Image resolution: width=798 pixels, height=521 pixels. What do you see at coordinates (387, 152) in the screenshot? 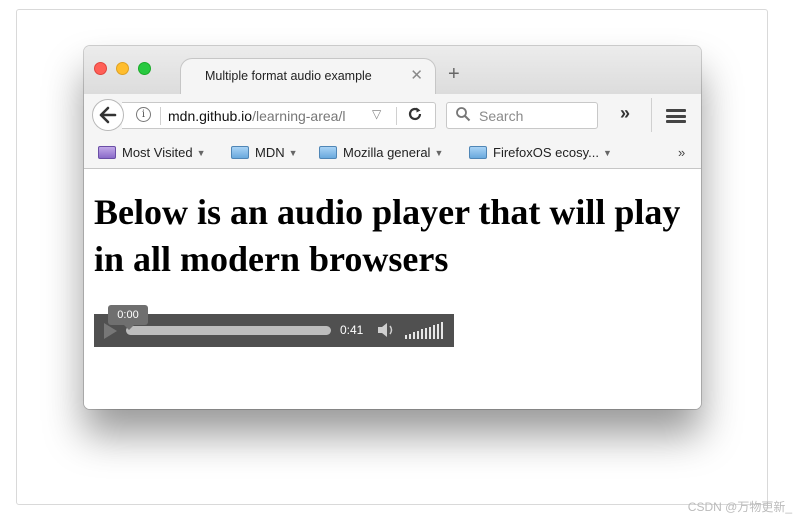
I see `bookmark-label: Mozilla general` at bounding box center [387, 152].